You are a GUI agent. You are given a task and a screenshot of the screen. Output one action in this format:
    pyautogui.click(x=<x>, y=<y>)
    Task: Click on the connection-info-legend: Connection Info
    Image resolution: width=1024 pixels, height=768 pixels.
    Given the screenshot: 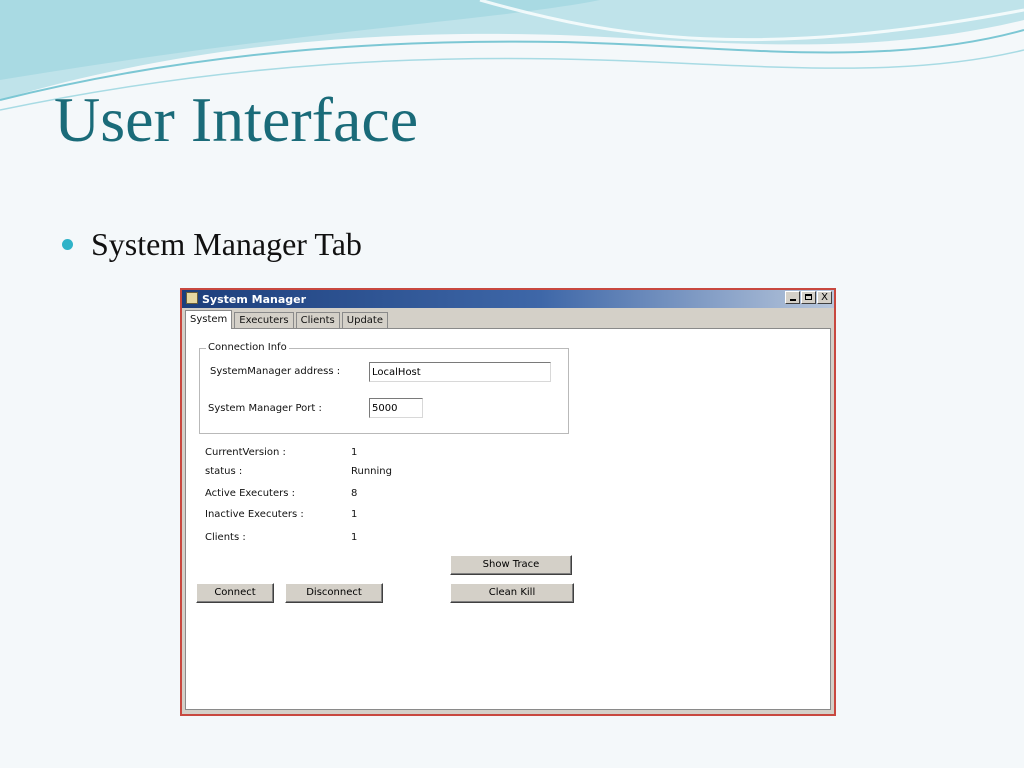 What is the action you would take?
    pyautogui.click(x=247, y=347)
    